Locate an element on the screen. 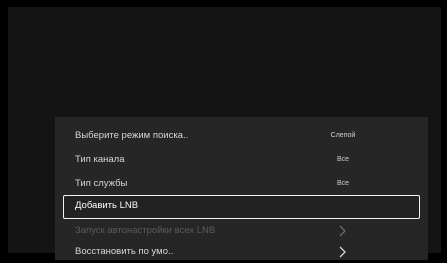 The image size is (447, 263). search-mode-row: Выберите режим поиска.. Слепой is located at coordinates (241, 136).